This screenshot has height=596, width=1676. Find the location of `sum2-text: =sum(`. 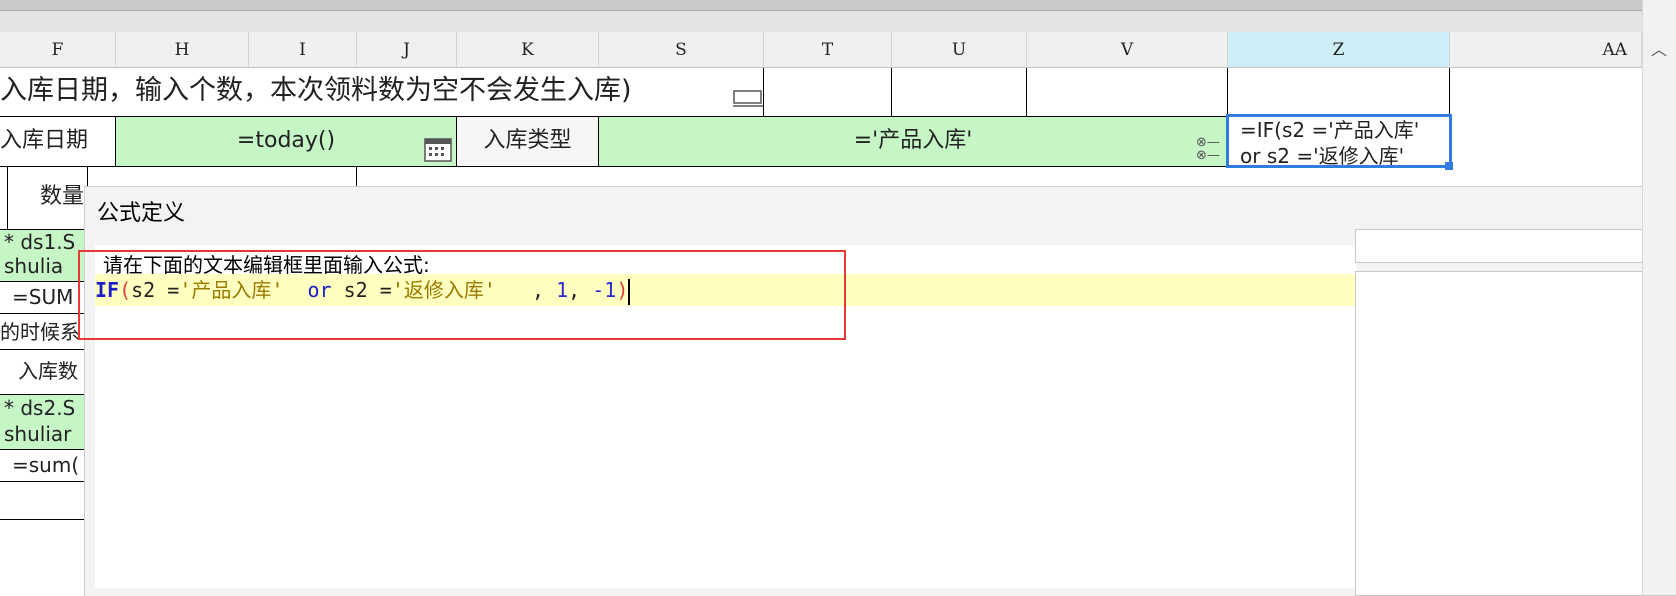

sum2-text: =sum( is located at coordinates (46, 465).